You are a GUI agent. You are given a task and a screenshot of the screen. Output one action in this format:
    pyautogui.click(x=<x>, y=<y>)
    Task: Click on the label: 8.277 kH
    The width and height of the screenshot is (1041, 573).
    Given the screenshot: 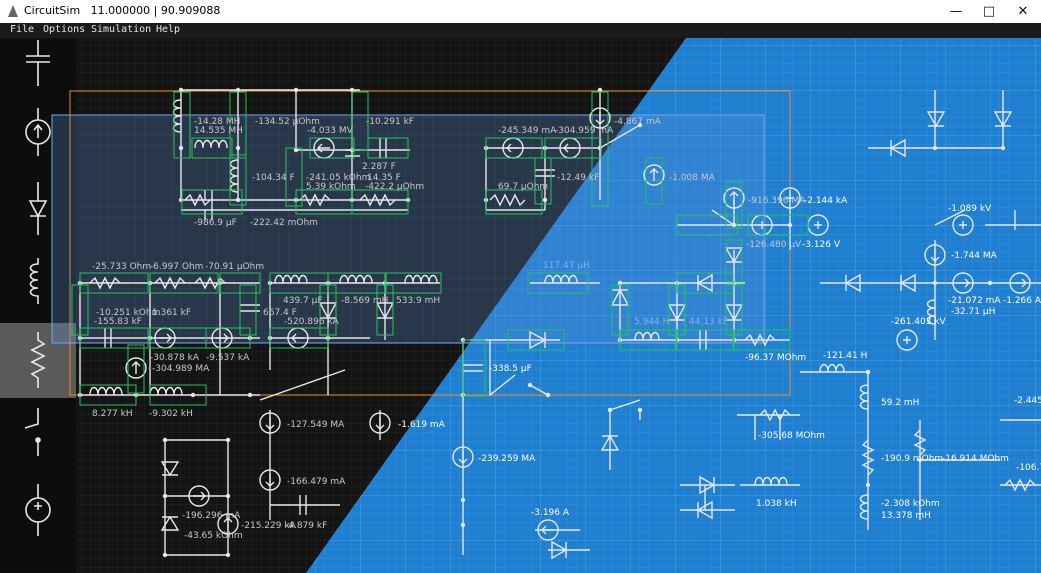 What is the action you would take?
    pyautogui.click(x=112, y=414)
    